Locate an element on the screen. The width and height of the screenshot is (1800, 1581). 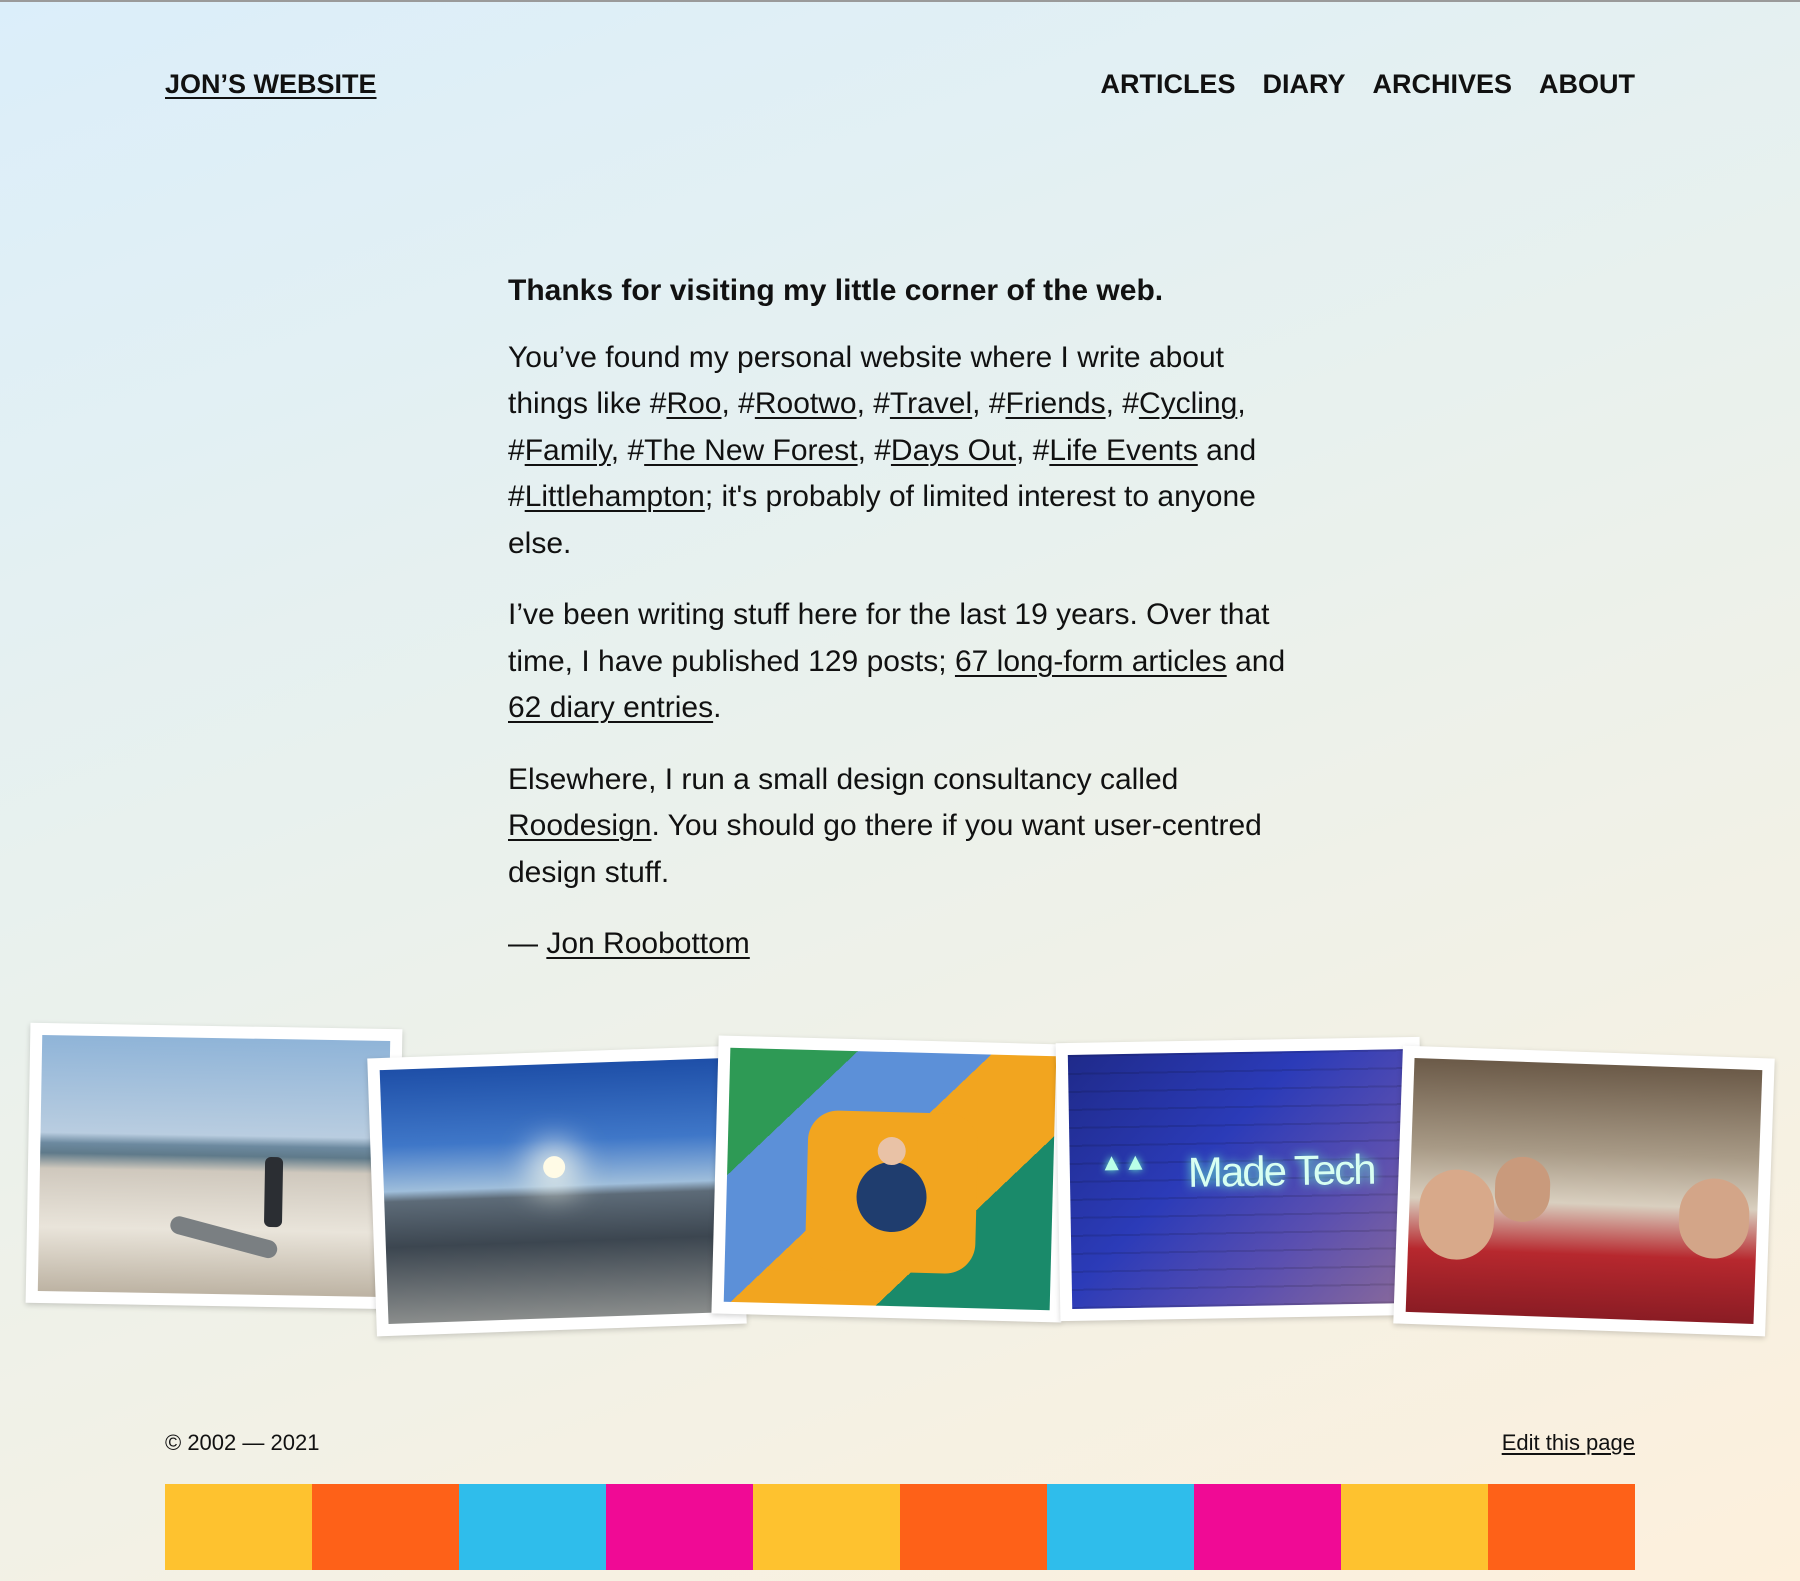
tag-link-family: Family is located at coordinates (568, 450).